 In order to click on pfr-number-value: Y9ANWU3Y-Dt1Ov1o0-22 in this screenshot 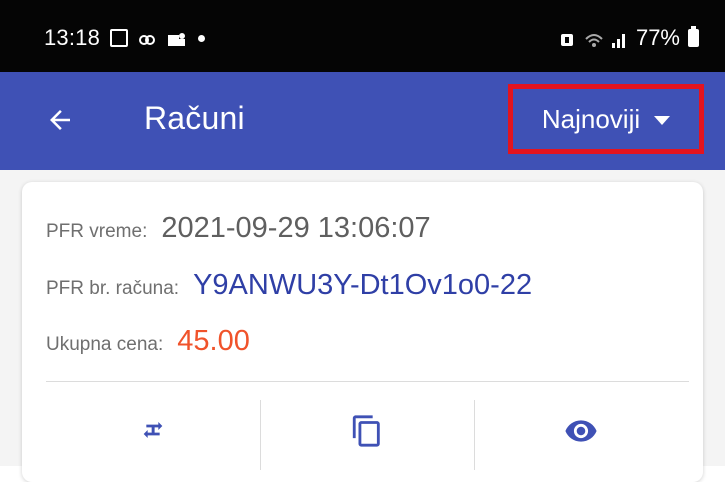, I will do `click(363, 285)`.